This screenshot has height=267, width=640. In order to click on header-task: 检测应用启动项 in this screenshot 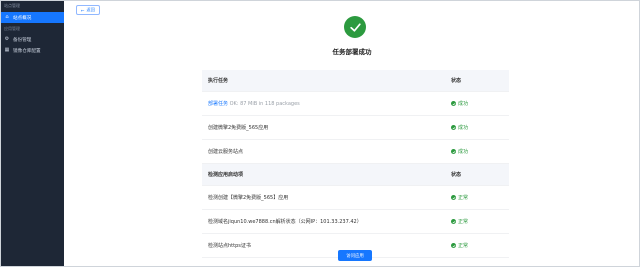, I will do `click(226, 175)`.